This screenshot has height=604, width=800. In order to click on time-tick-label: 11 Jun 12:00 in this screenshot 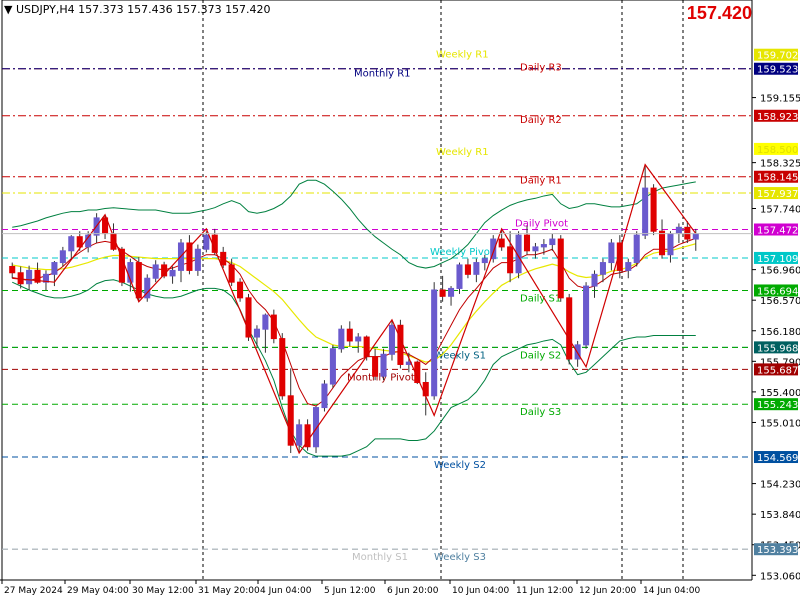, I will do `click(544, 591)`.